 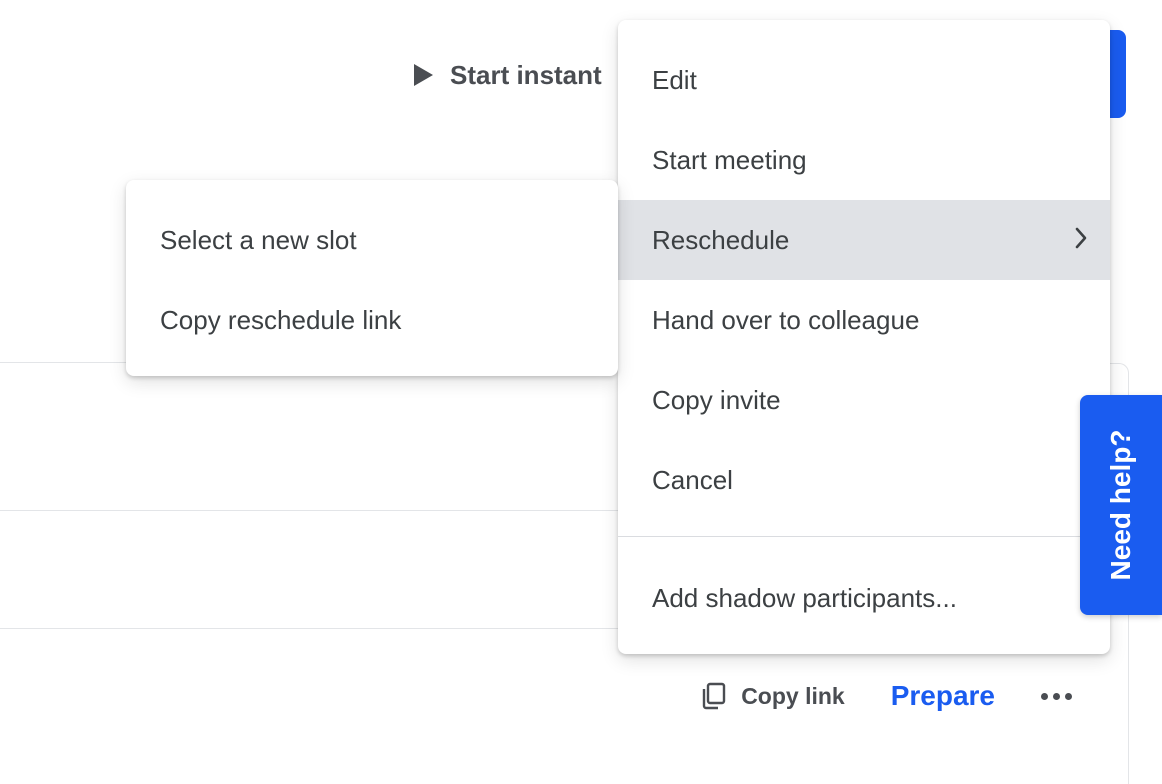 What do you see at coordinates (864, 400) in the screenshot?
I see `menu-item-copy-invite: Copy invite` at bounding box center [864, 400].